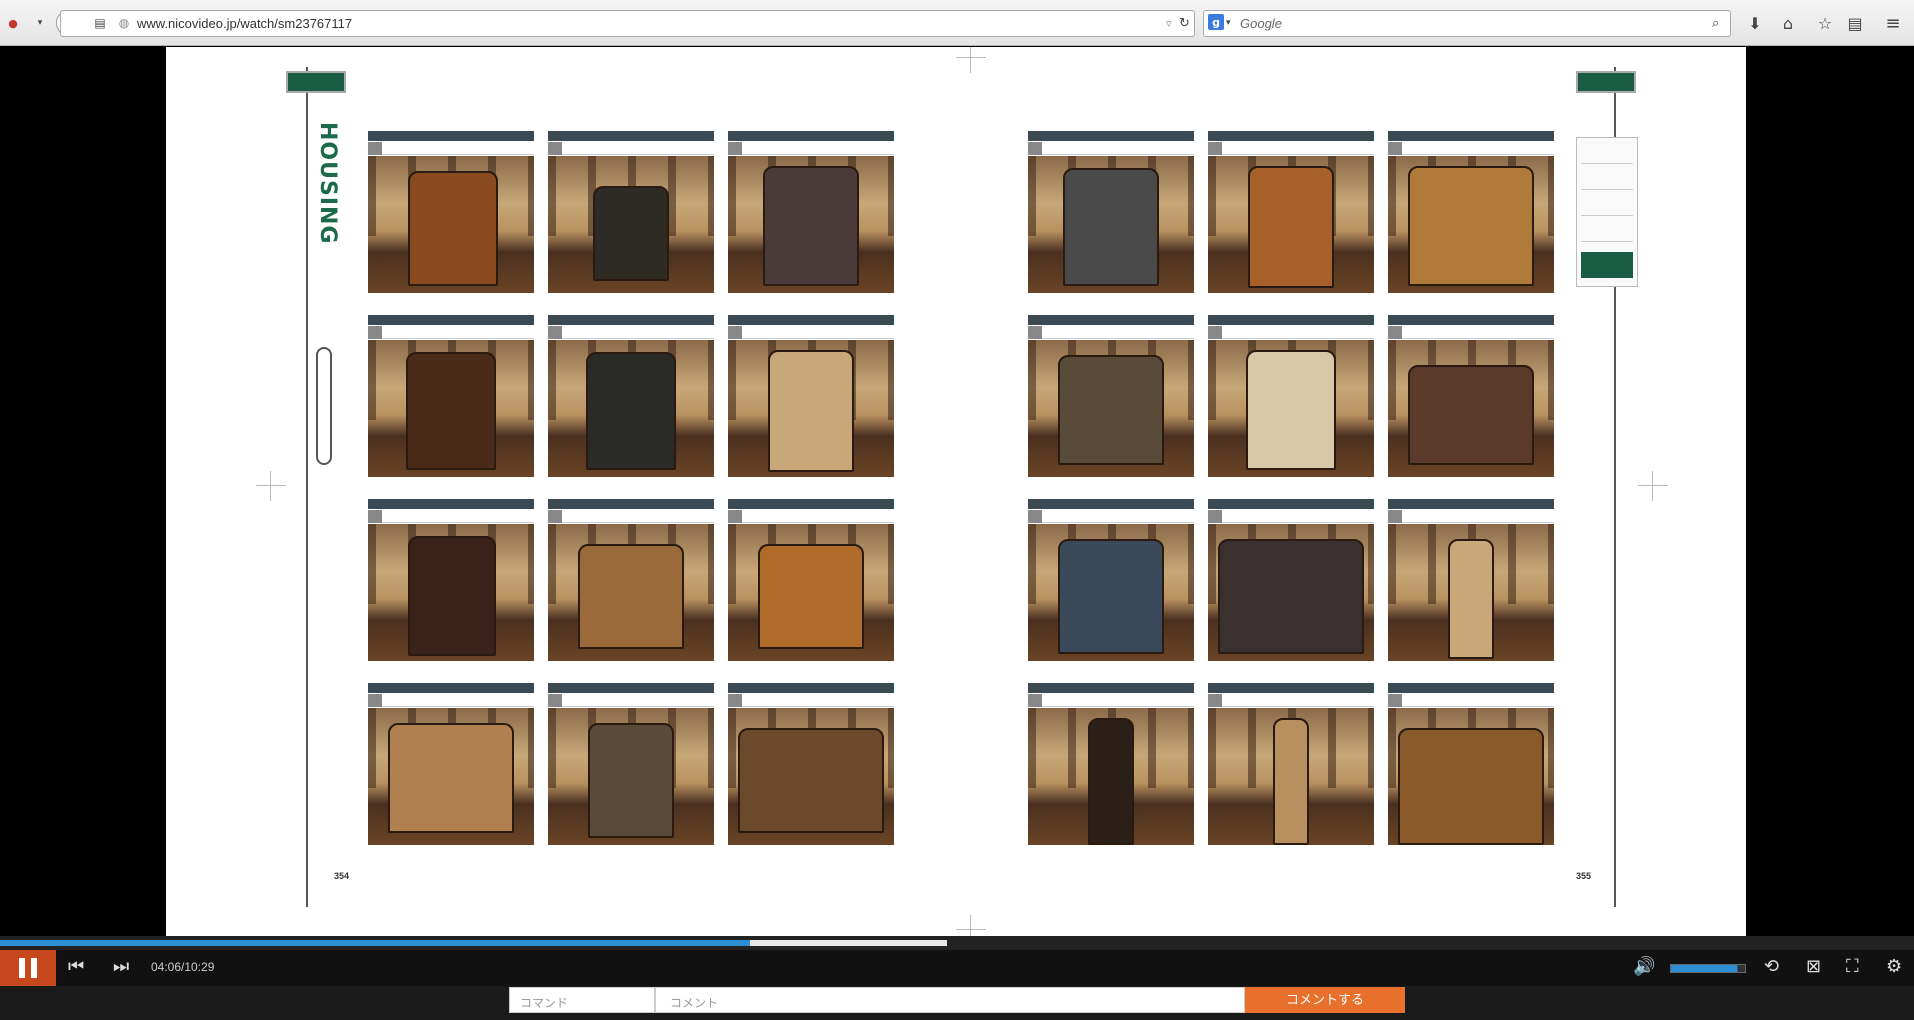  I want to click on volume-slider, so click(1708, 968).